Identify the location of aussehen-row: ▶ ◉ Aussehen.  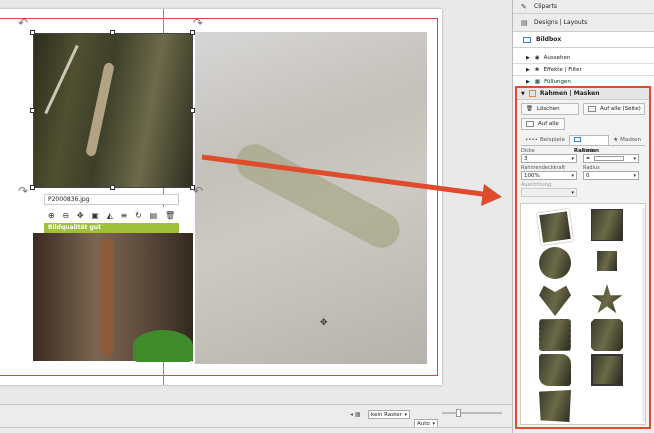
(583, 58).